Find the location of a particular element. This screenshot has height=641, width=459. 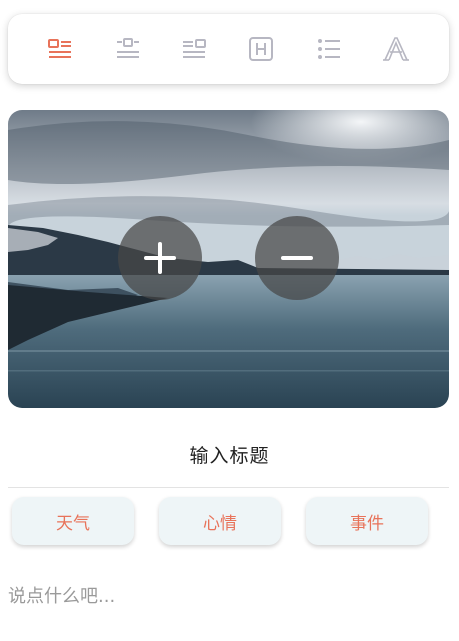

divider is located at coordinates (228, 487).